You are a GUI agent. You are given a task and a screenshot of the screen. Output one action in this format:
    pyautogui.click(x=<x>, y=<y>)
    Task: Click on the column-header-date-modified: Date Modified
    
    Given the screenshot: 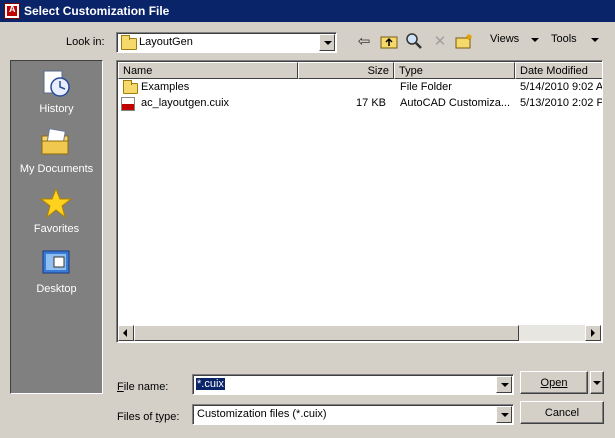 What is the action you would take?
    pyautogui.click(x=558, y=70)
    